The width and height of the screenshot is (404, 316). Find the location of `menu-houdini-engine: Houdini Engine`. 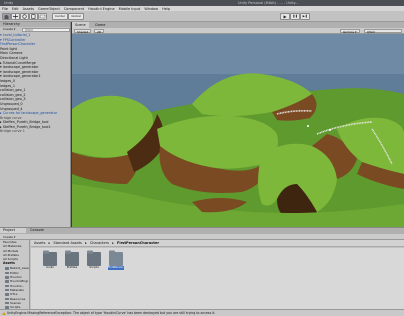

menu-houdini-engine: Houdini Engine is located at coordinates (101, 9).